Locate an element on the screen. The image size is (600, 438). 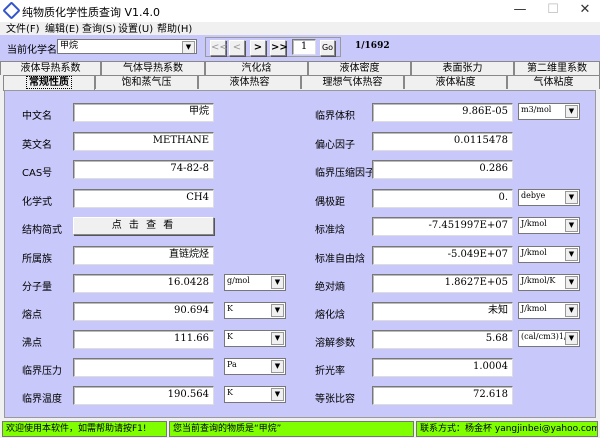
last-button: >> is located at coordinates (279, 48).